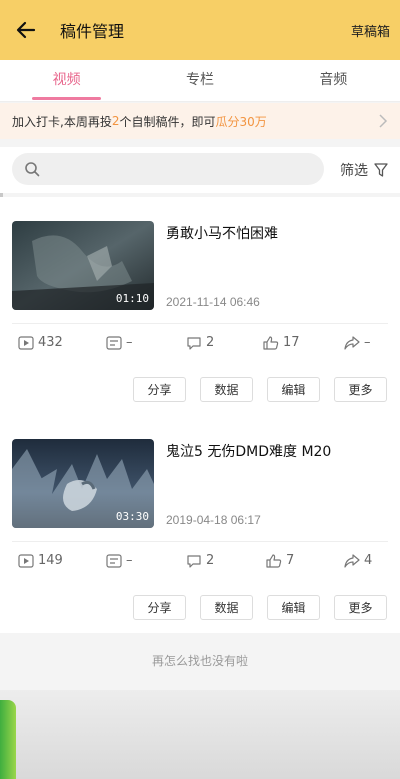 This screenshot has width=400, height=779. Describe the element at coordinates (168, 169) in the screenshot. I see `search-input` at that location.